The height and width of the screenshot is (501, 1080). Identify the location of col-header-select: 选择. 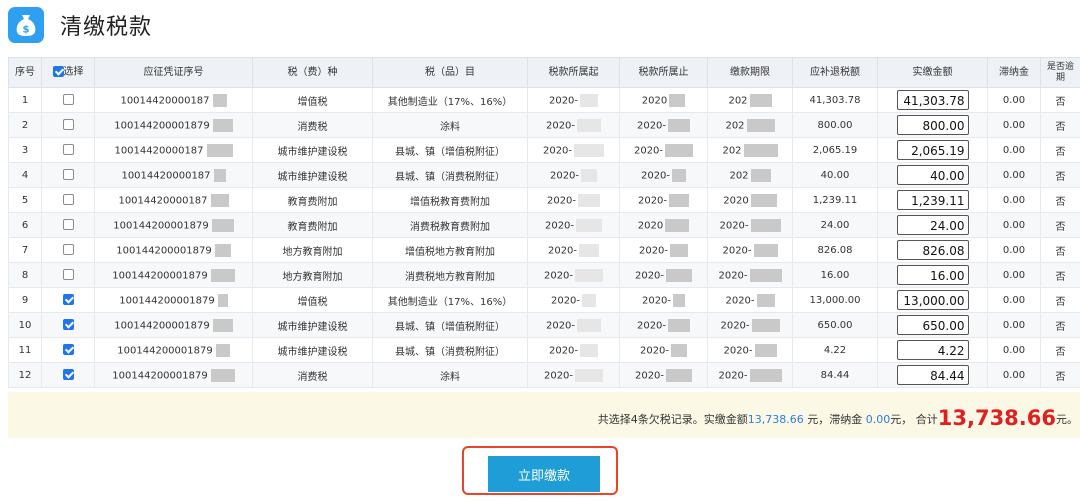
(68, 72).